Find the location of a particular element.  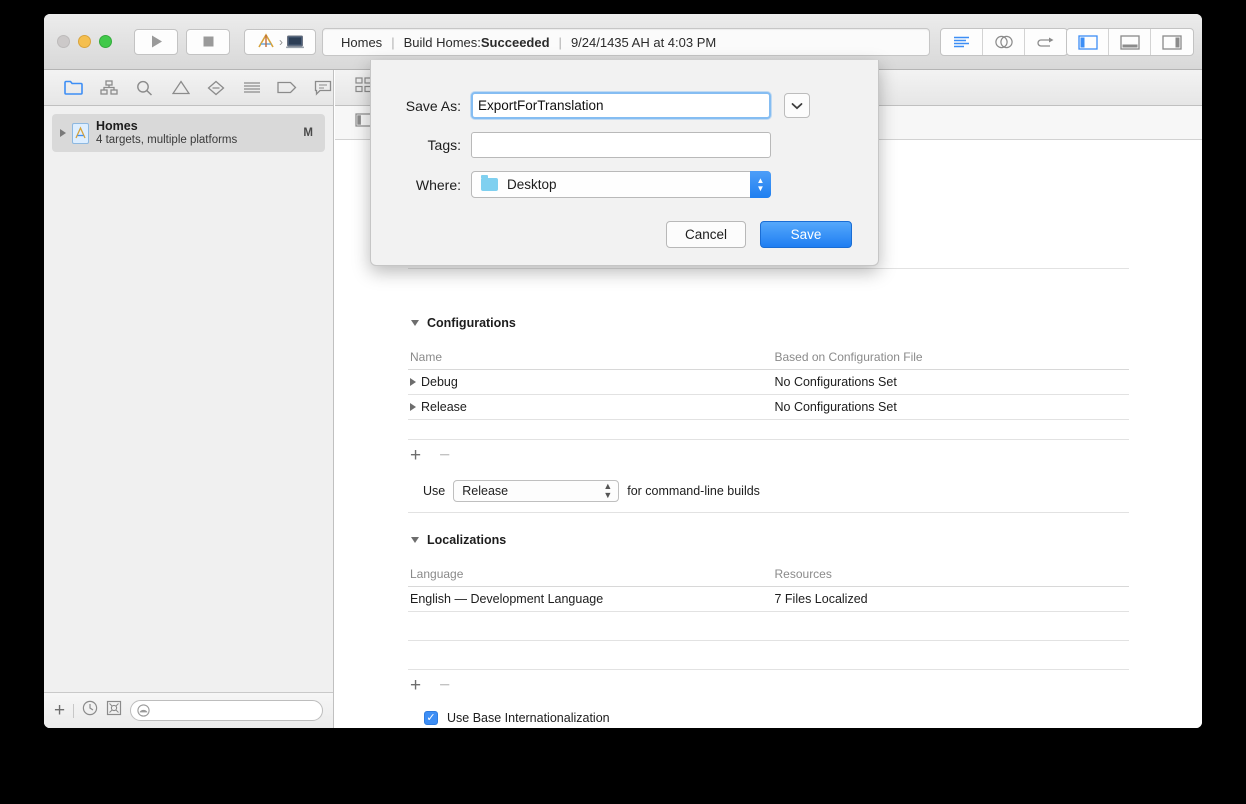

localizations-section-header: Localizations is located at coordinates (768, 540).